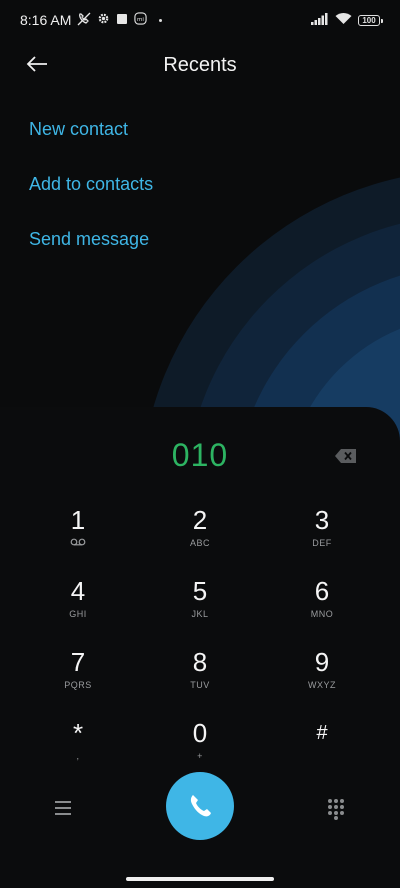  I want to click on key-2: 2 ABC, so click(200, 537).